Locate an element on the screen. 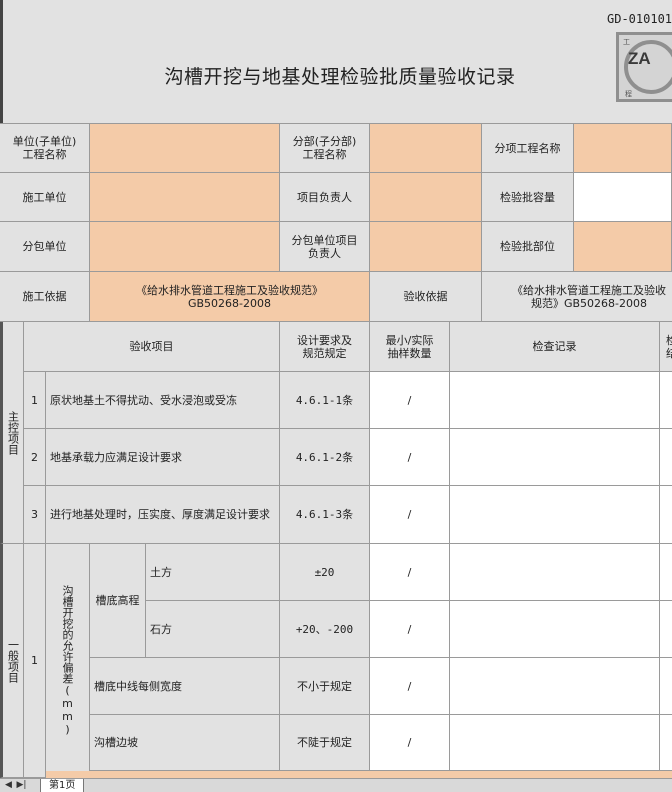 This screenshot has height=792, width=672. logo-stamp: 工 ZA 程 is located at coordinates (644, 67).